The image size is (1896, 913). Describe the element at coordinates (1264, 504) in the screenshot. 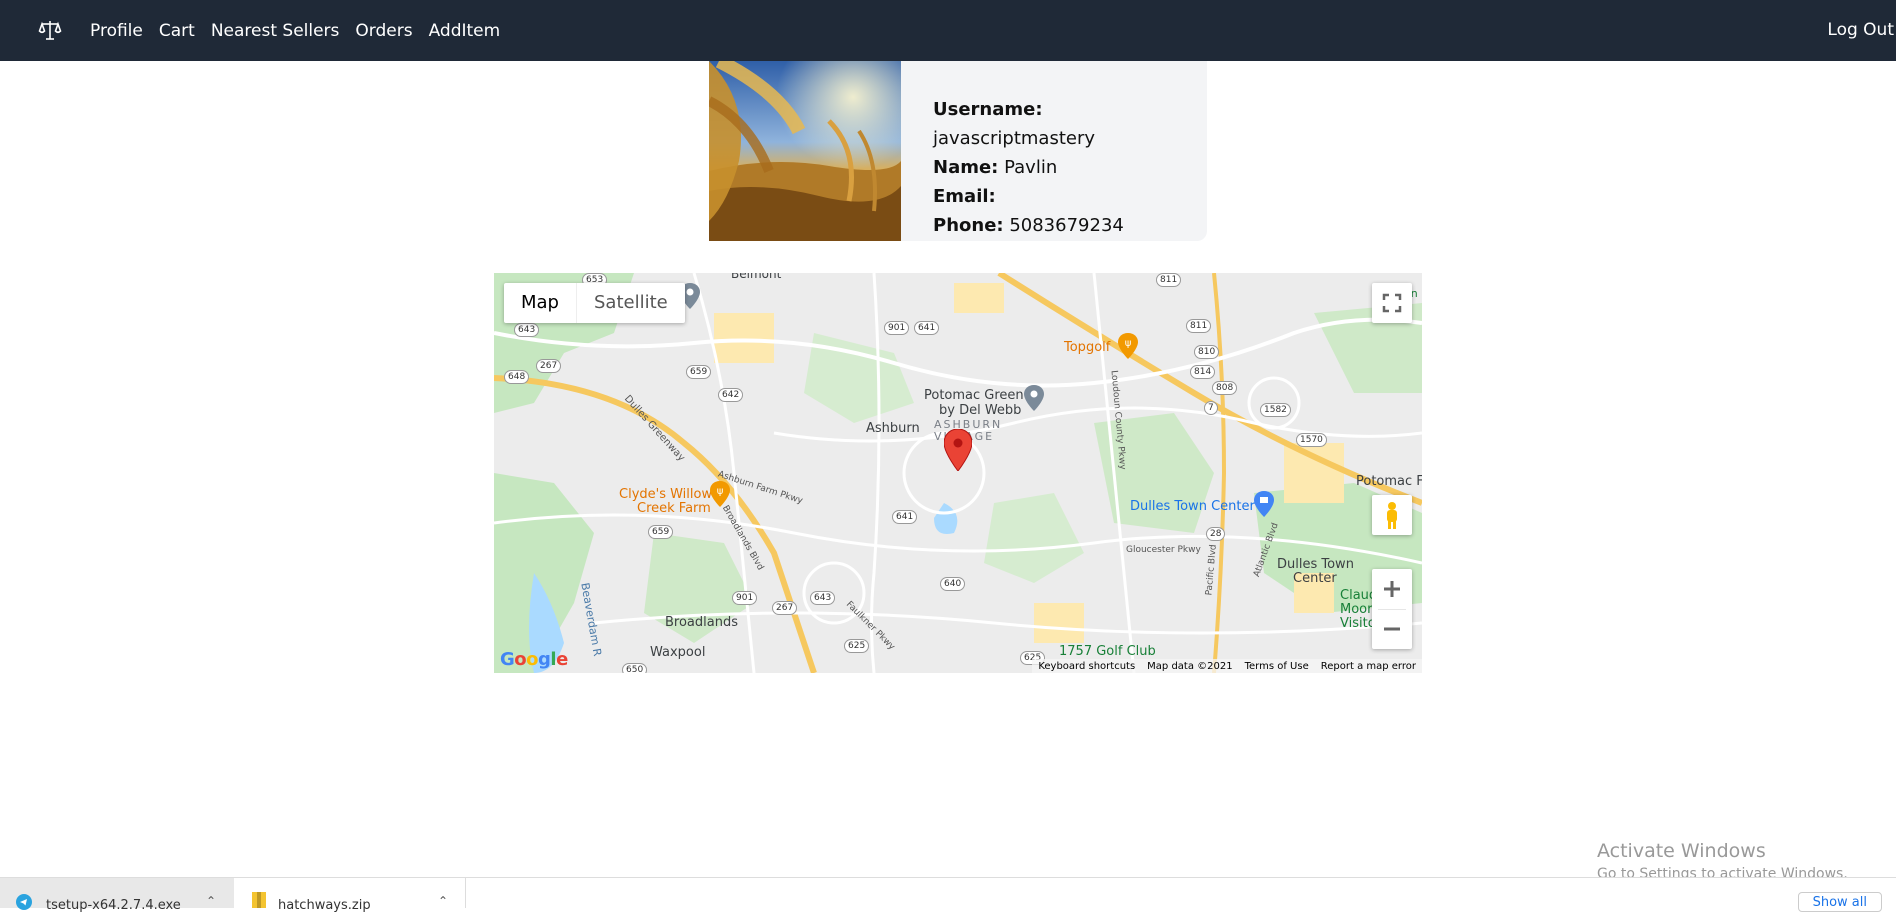

I see `shopping-pin-icon` at that location.